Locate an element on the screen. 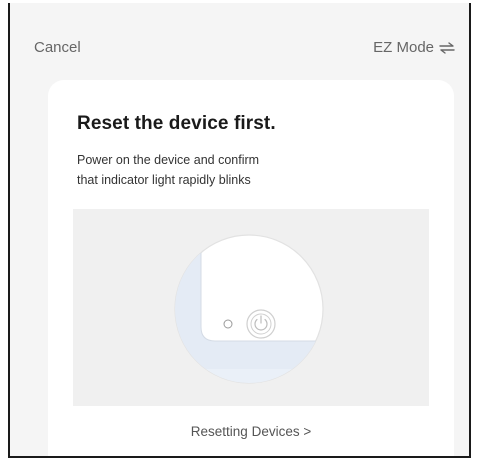  power-button-icon is located at coordinates (261, 324).